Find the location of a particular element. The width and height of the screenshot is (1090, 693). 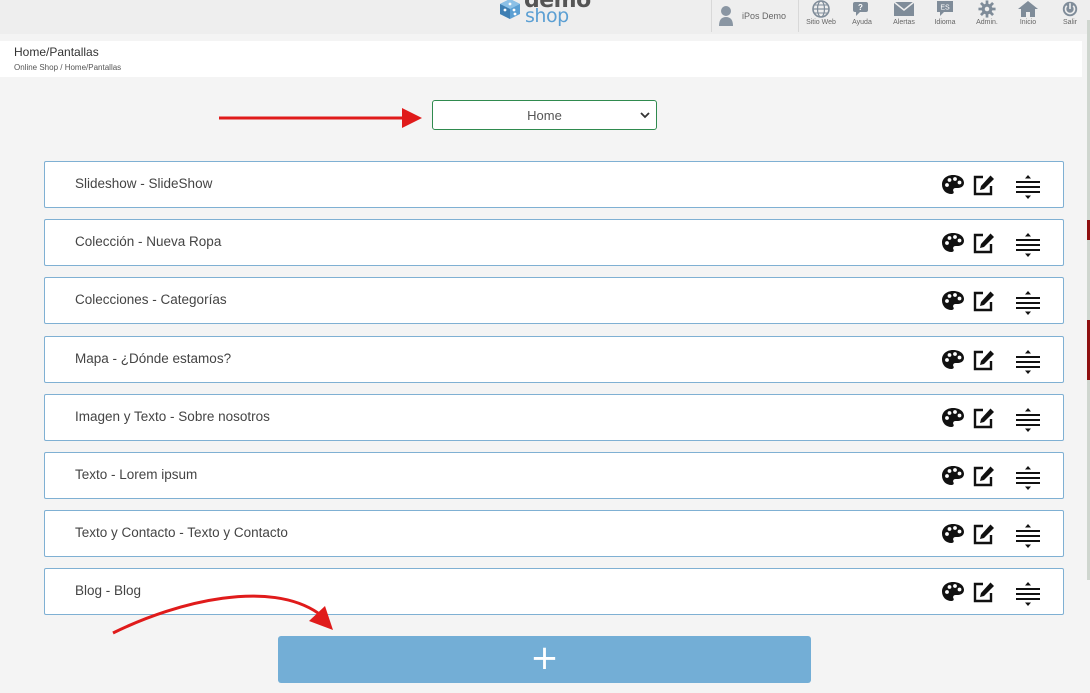

nav-alertas: Alertas is located at coordinates (904, 16).